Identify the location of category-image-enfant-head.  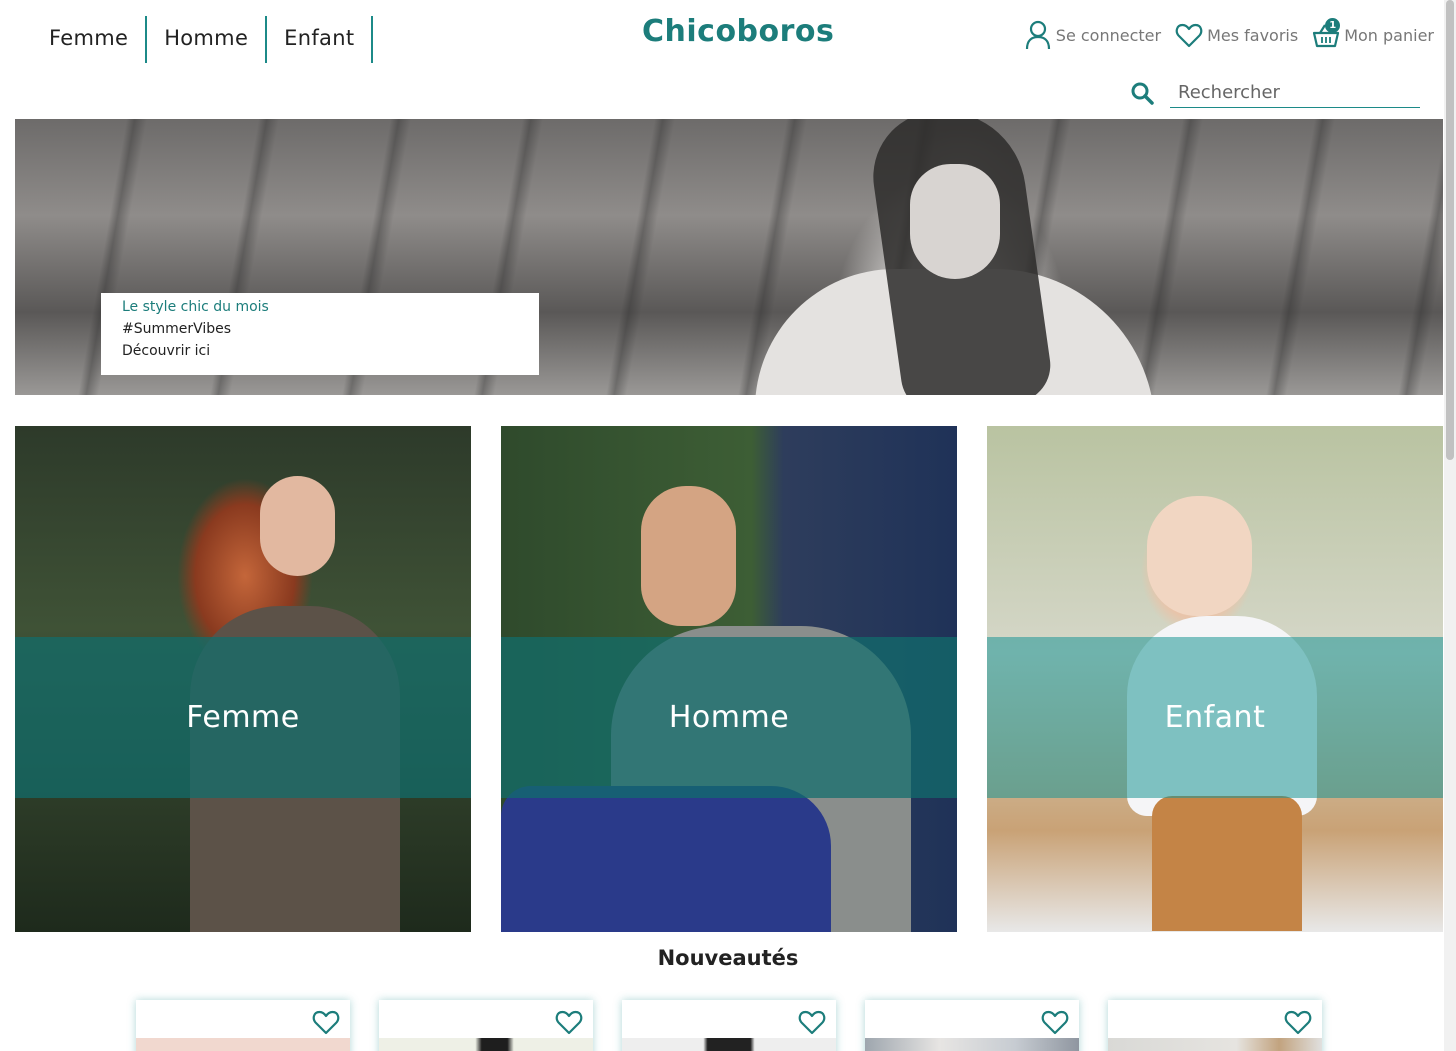
(1199, 556).